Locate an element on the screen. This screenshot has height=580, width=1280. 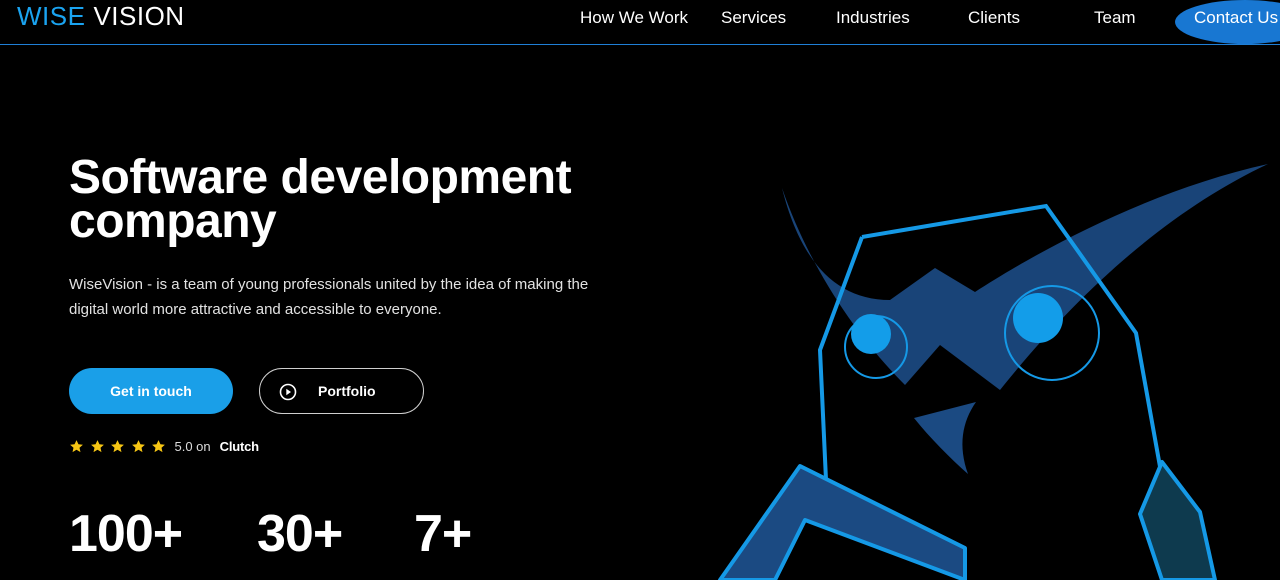
rating-value: 5.0 on is located at coordinates (192, 446).